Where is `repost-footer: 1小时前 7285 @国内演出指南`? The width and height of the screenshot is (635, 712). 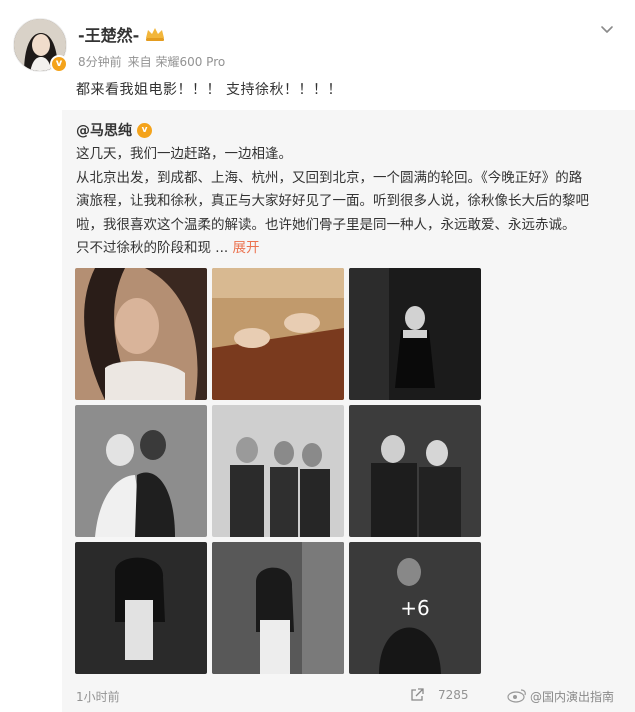
repost-footer: 1小时前 7285 @国内演出指南 is located at coordinates (348, 696).